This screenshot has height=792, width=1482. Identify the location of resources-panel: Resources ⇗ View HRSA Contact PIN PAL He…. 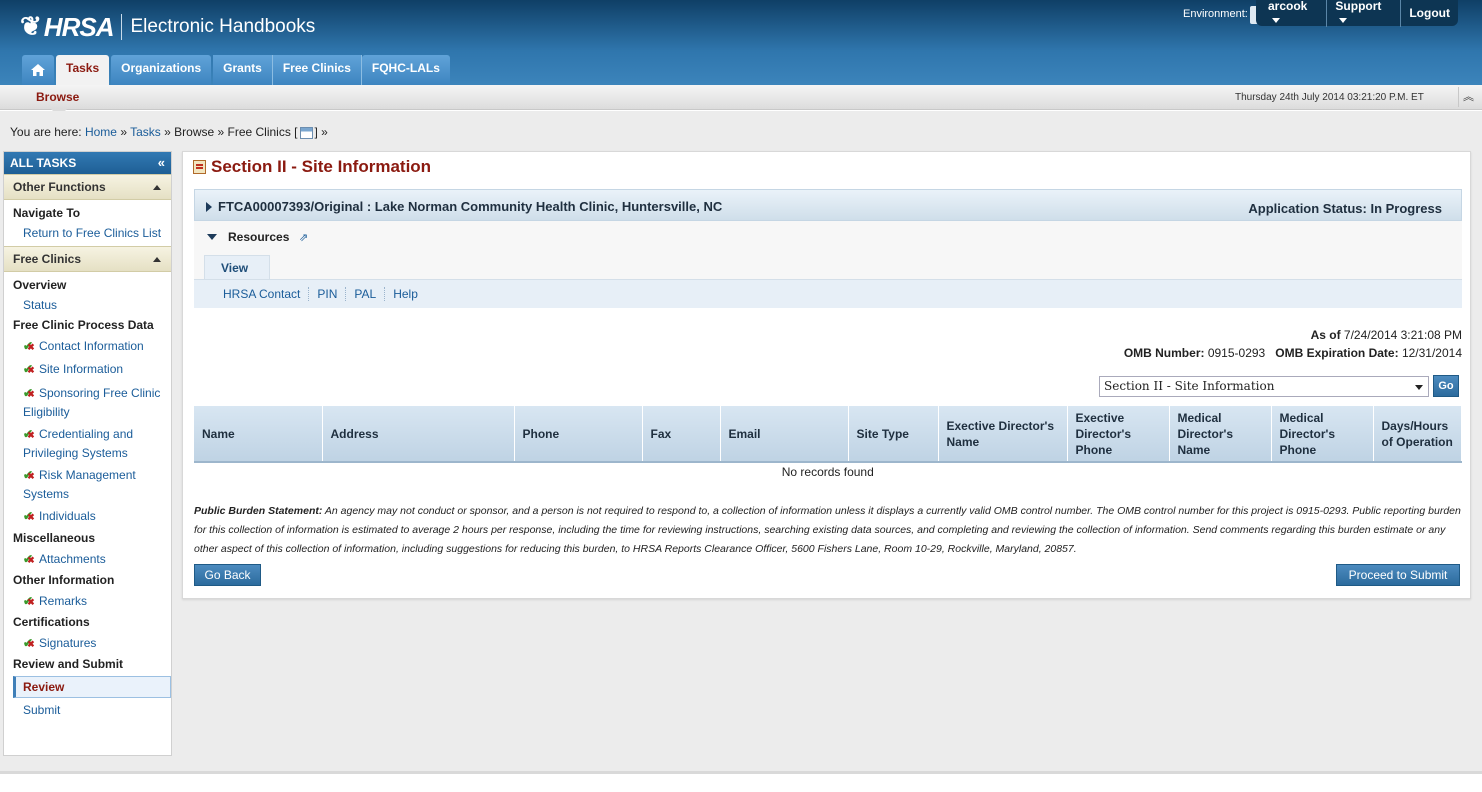
(828, 264).